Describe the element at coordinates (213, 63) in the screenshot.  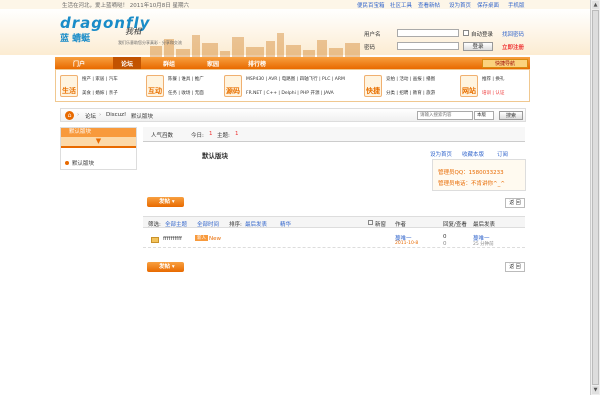
I see `nav-home: 家园` at that location.